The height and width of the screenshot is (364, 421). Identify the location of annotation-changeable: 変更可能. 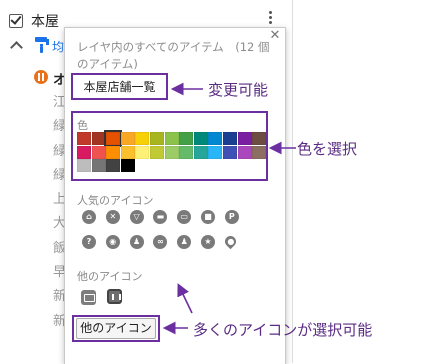
(238, 90).